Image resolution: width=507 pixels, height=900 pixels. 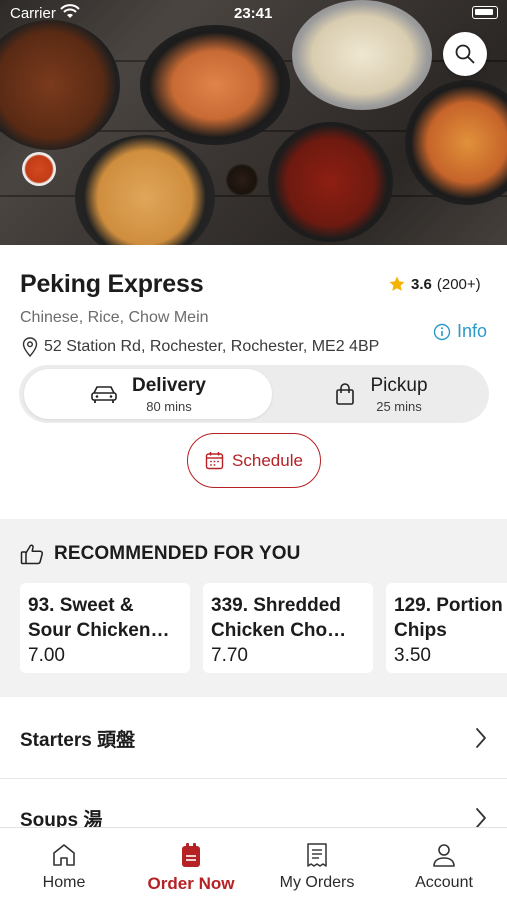 I want to click on tab-order-now-label: Order Now, so click(x=191, y=883).